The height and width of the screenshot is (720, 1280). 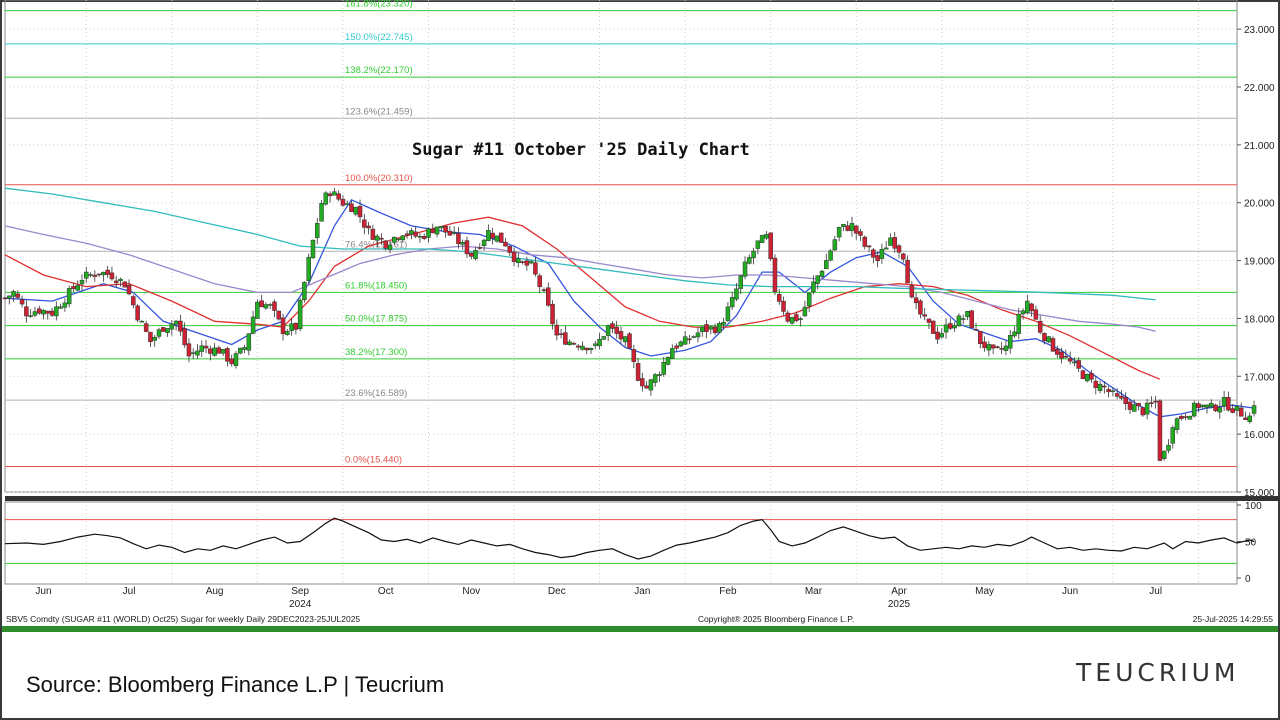 I want to click on green-strip, so click(x=640, y=629).